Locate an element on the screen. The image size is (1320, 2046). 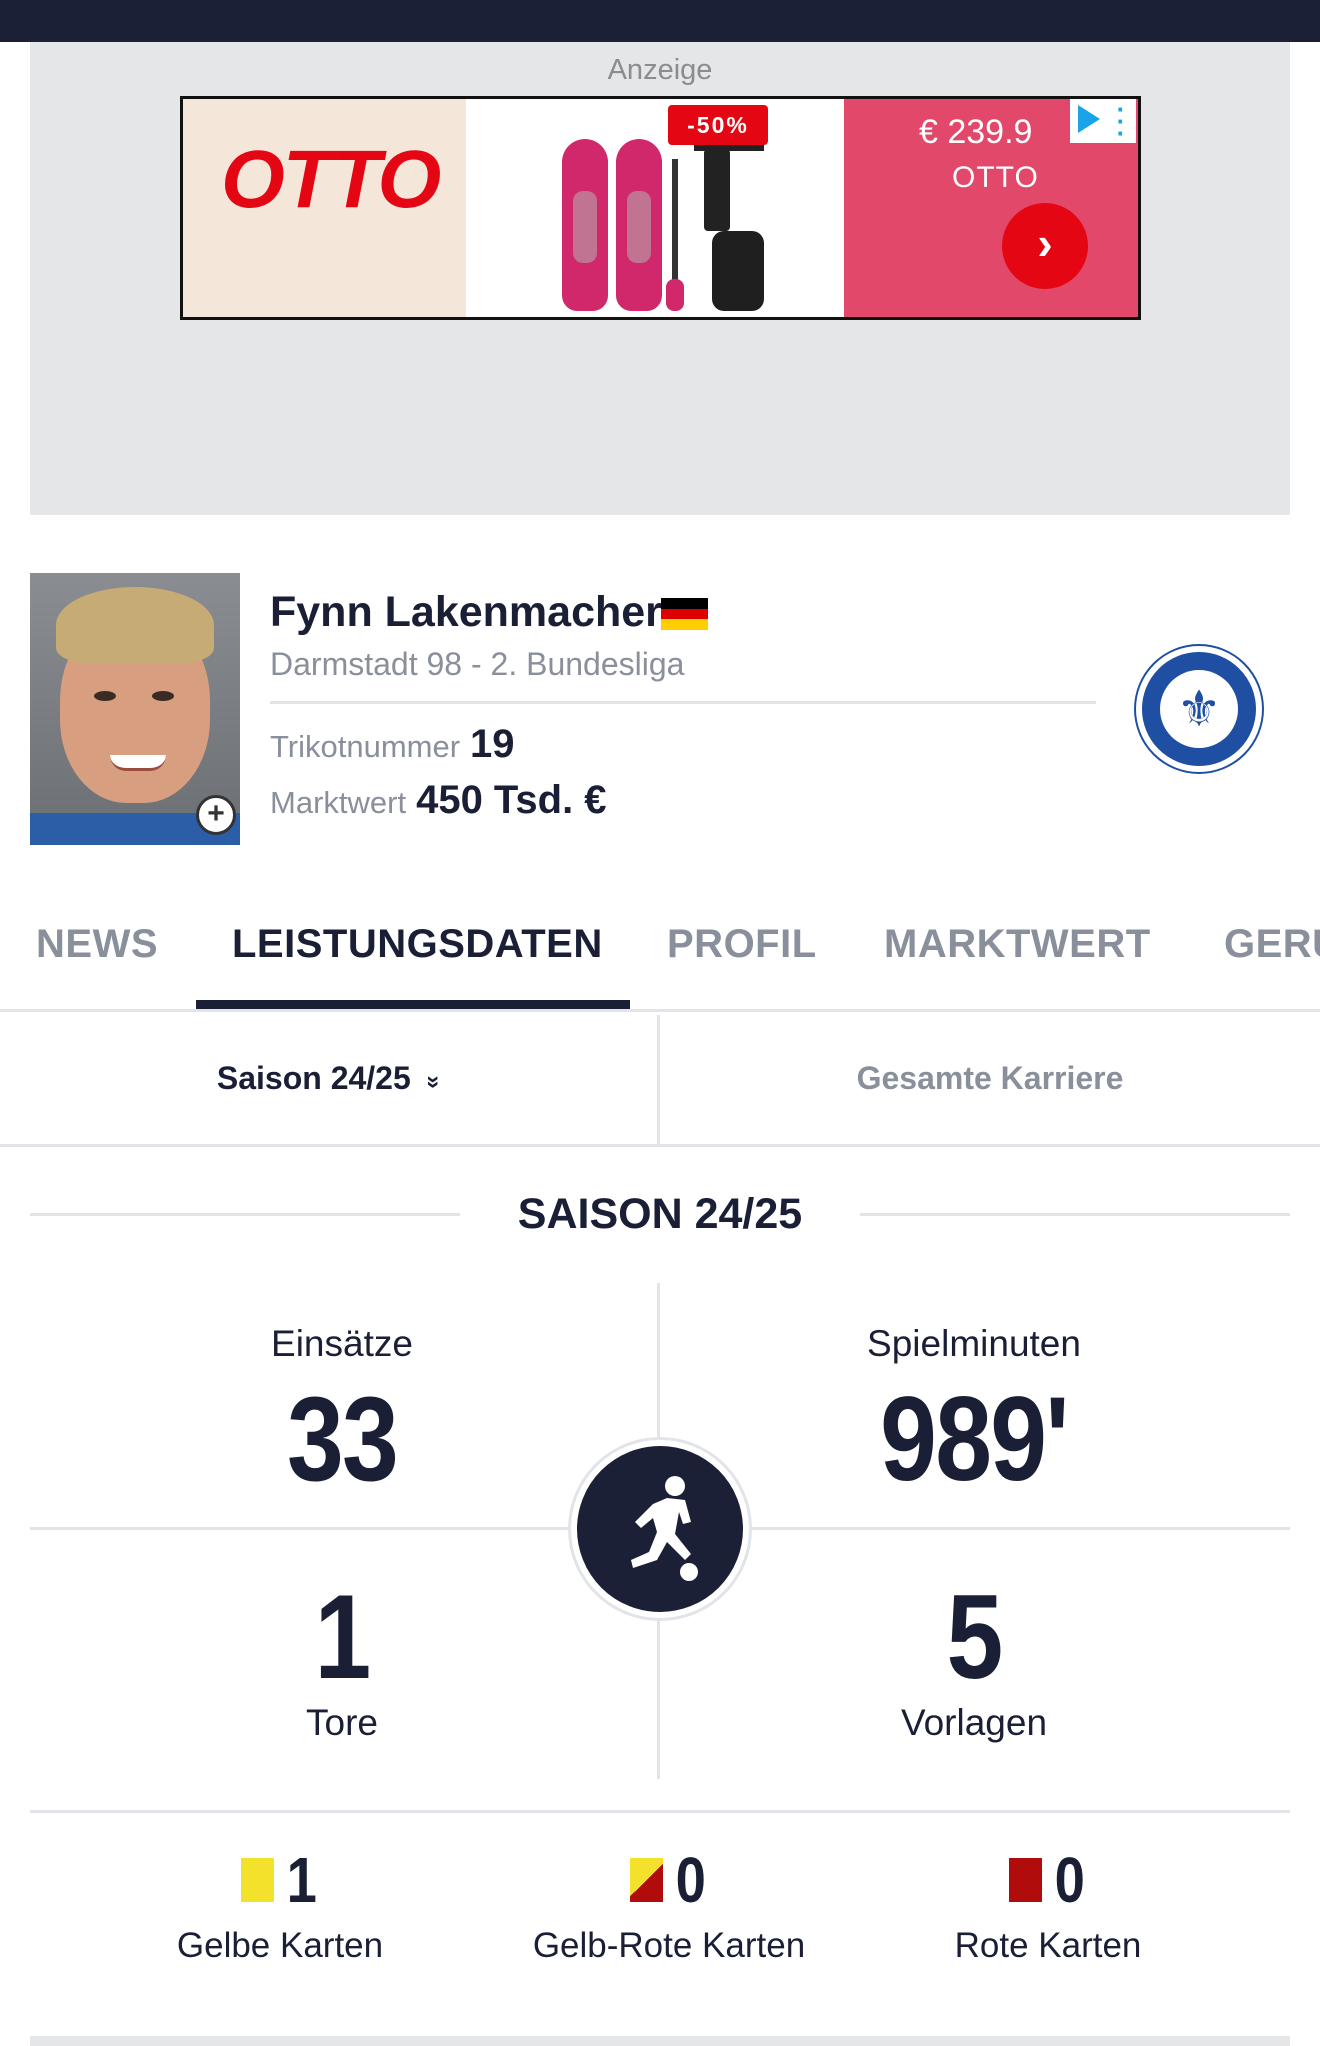
active-tab-indicator is located at coordinates (413, 1004).